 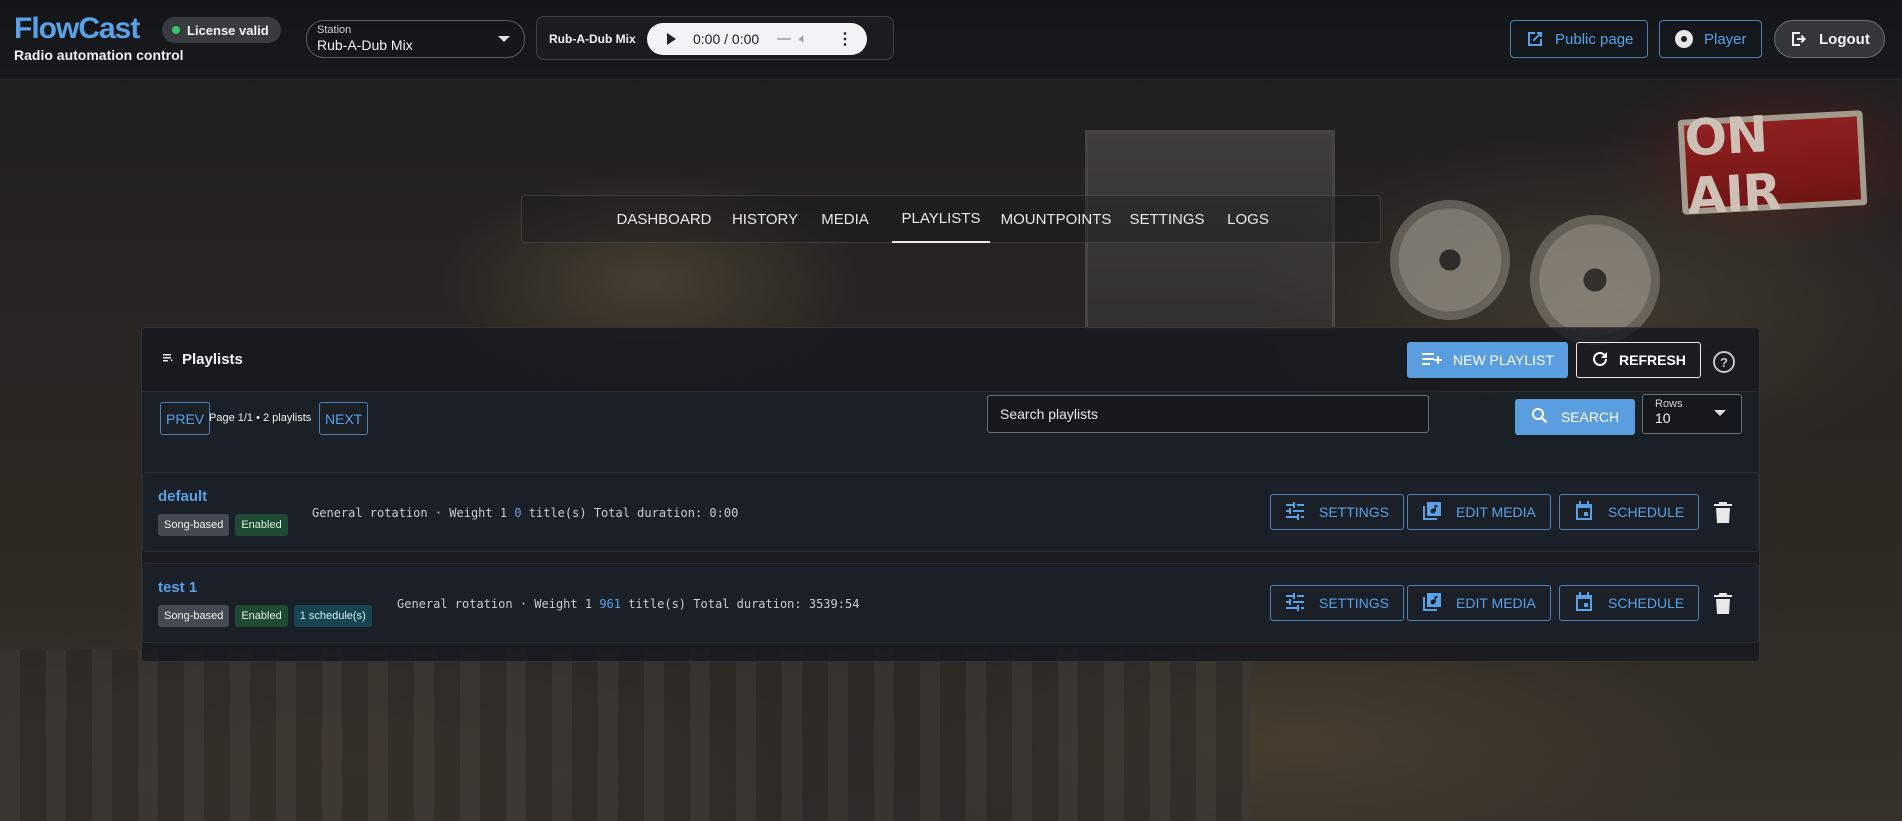 What do you see at coordinates (1208, 414) in the screenshot?
I see `search-input: Search playlists` at bounding box center [1208, 414].